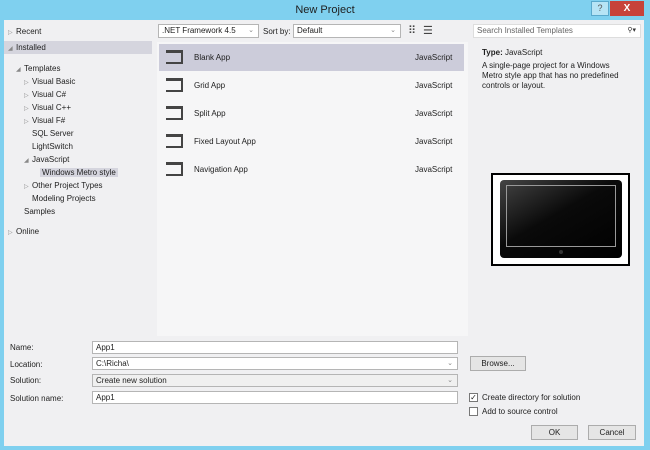  What do you see at coordinates (131, 380) in the screenshot?
I see `solution-value: Create new solution` at bounding box center [131, 380].